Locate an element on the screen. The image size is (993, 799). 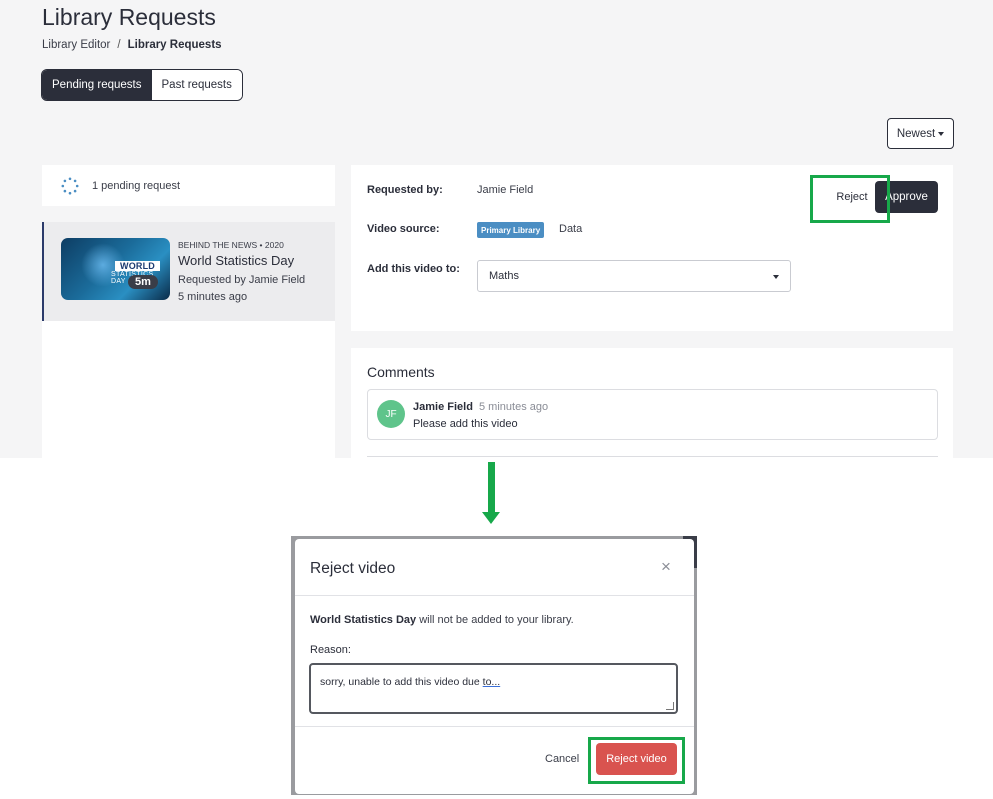
tab-pending-requests: Pending requests is located at coordinates (97, 85).